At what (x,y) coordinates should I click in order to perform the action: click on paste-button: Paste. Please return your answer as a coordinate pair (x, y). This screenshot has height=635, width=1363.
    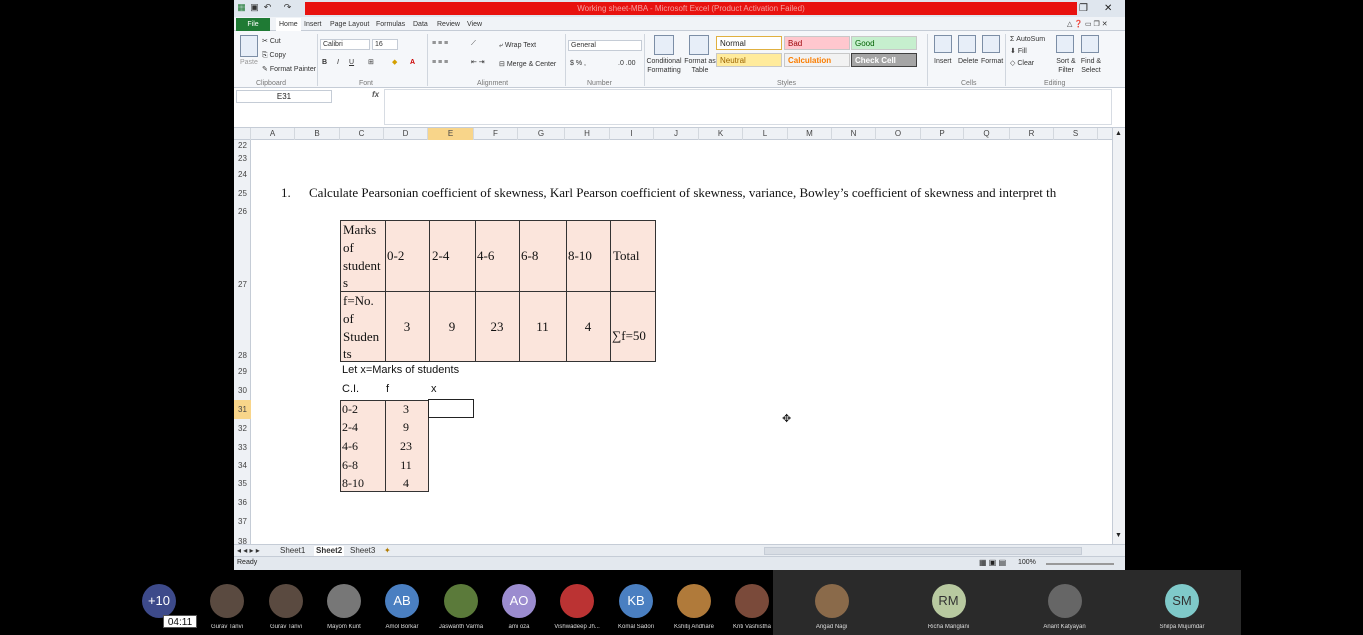
    Looking at the image, I should click on (249, 62).